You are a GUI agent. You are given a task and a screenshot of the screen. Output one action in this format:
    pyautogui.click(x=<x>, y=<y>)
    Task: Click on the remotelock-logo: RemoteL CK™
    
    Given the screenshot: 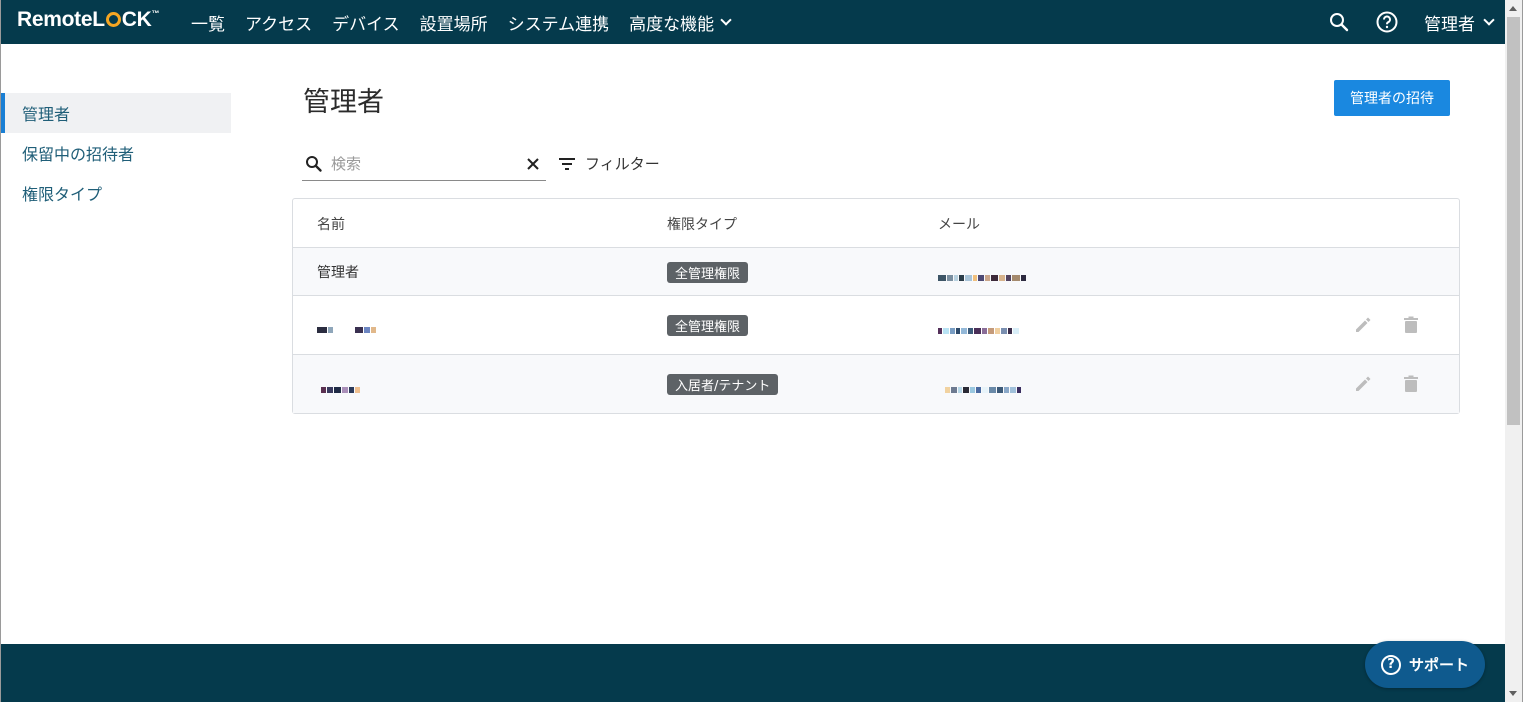 What is the action you would take?
    pyautogui.click(x=88, y=20)
    